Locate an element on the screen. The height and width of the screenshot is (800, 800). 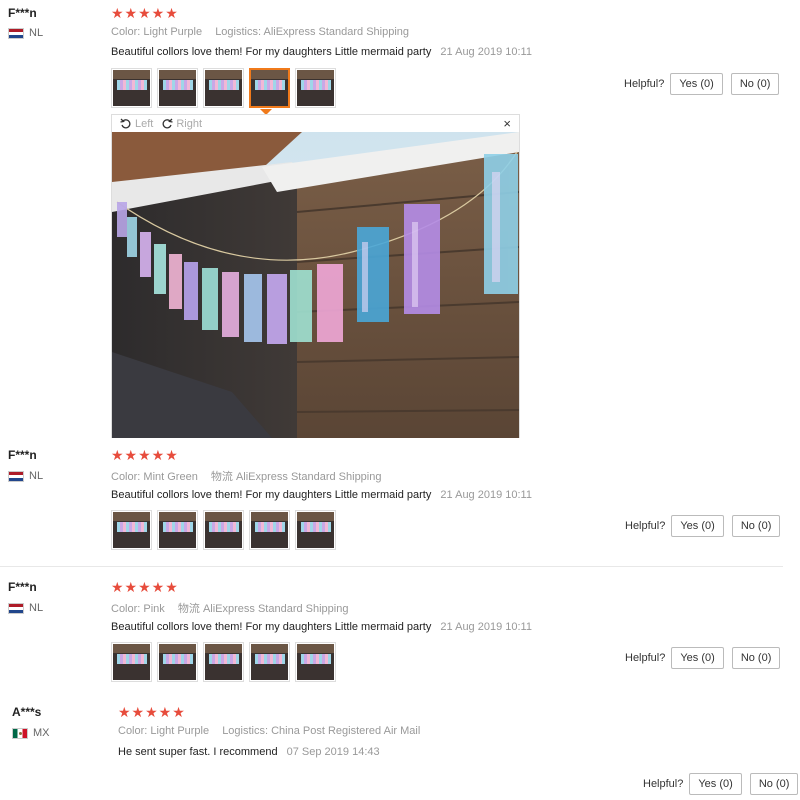
reviewer-country: MX is located at coordinates (31, 733).